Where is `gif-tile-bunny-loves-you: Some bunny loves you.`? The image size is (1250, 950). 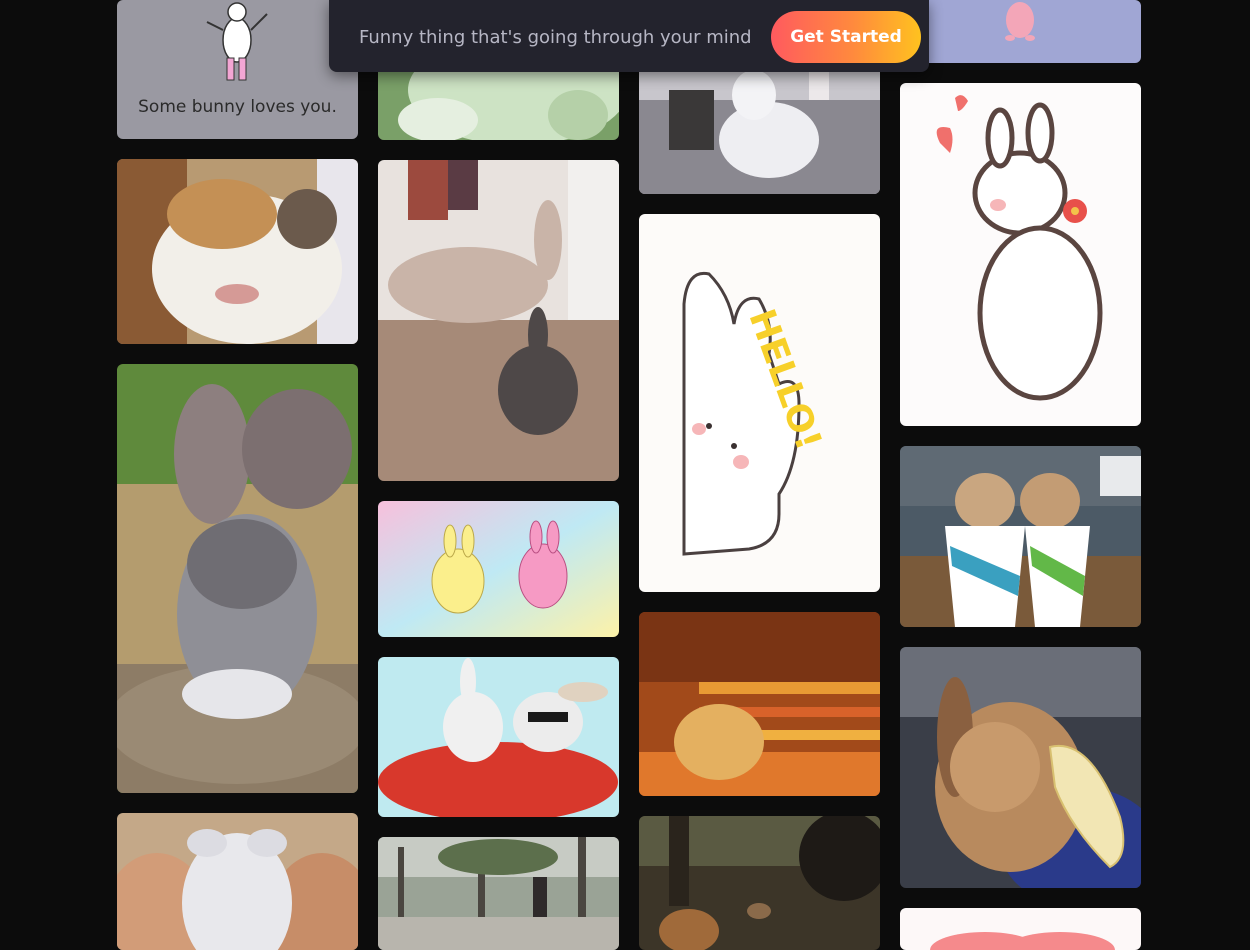
gif-tile-bunny-loves-you: Some bunny loves you. is located at coordinates (237, 69).